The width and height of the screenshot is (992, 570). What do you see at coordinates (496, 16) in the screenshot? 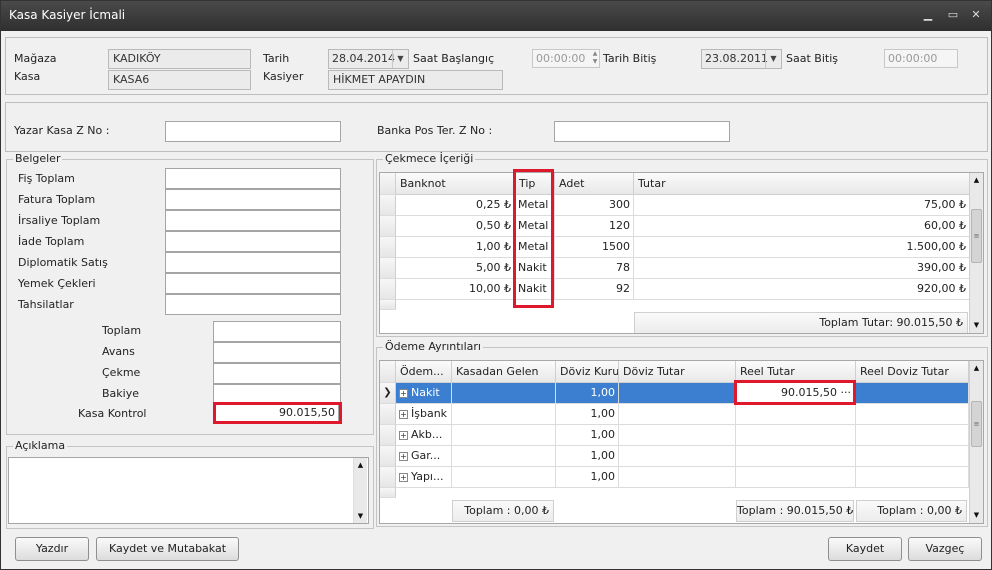
I see `title-bar: Kasa Kasiyer İcmali ▁ ▭ ✕` at bounding box center [496, 16].